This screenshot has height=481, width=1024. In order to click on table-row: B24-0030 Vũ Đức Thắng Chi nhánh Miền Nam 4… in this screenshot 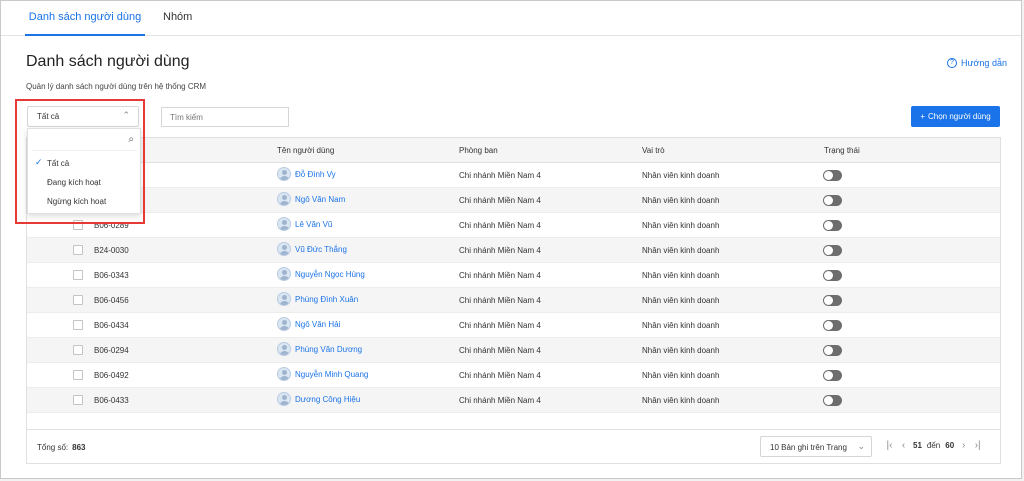, I will do `click(513, 250)`.